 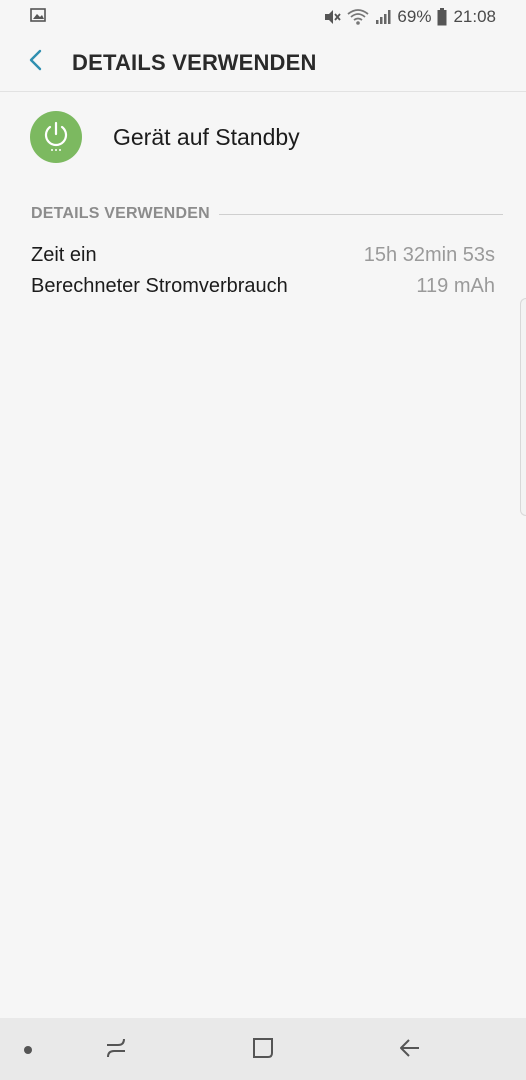 I want to click on edge-panel-handle, so click(x=523, y=407).